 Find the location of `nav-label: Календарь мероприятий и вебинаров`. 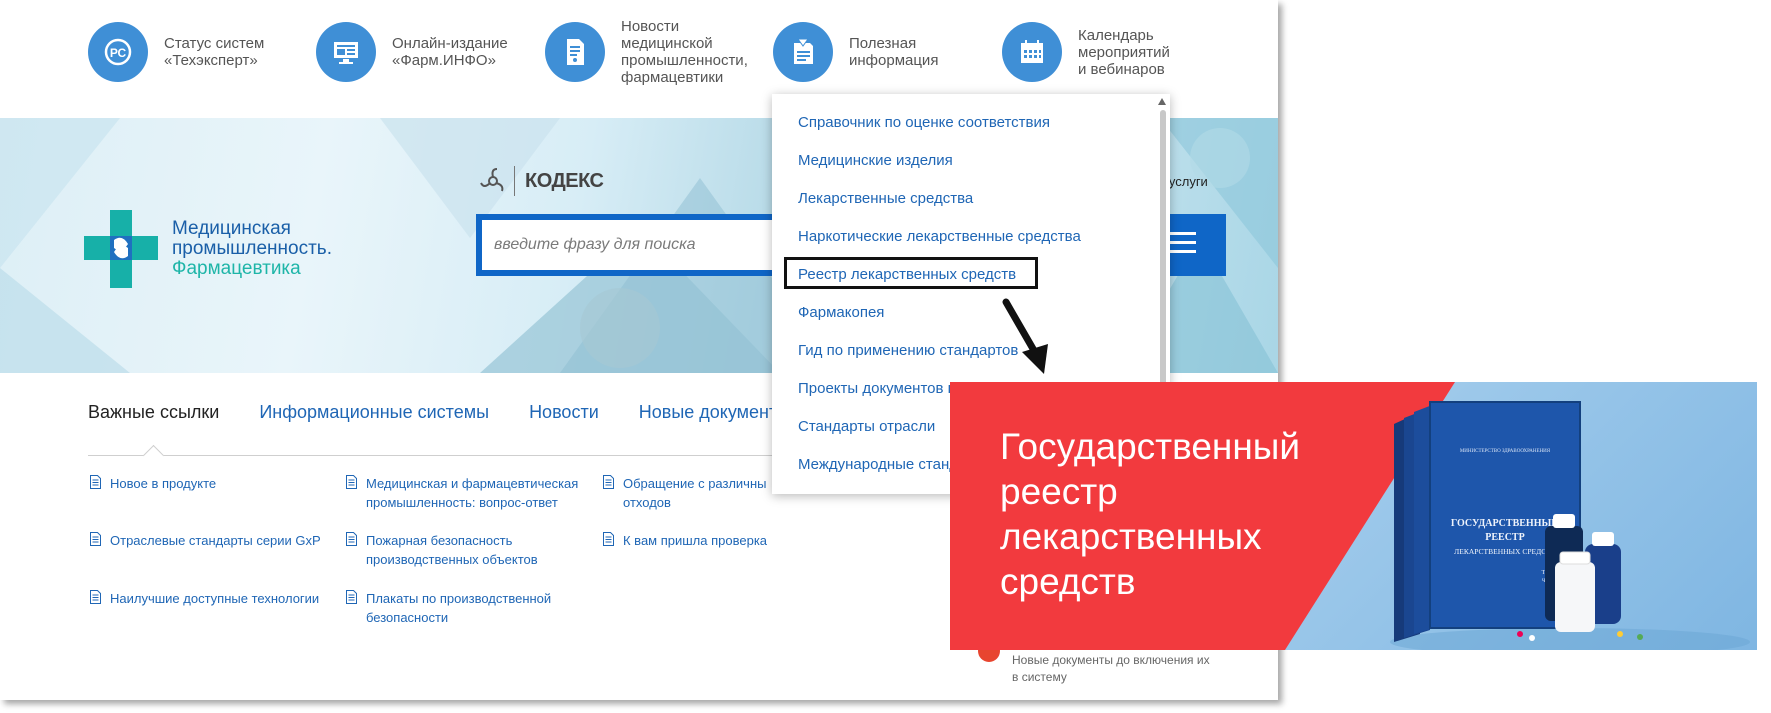

nav-label: Календарь мероприятий и вебинаров is located at coordinates (1124, 52).